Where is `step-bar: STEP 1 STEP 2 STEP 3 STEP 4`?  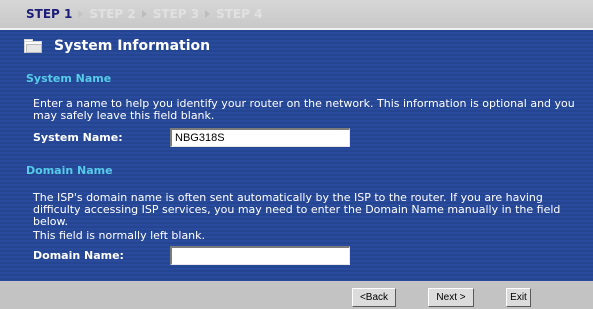 step-bar: STEP 1 STEP 2 STEP 3 STEP 4 is located at coordinates (296, 15).